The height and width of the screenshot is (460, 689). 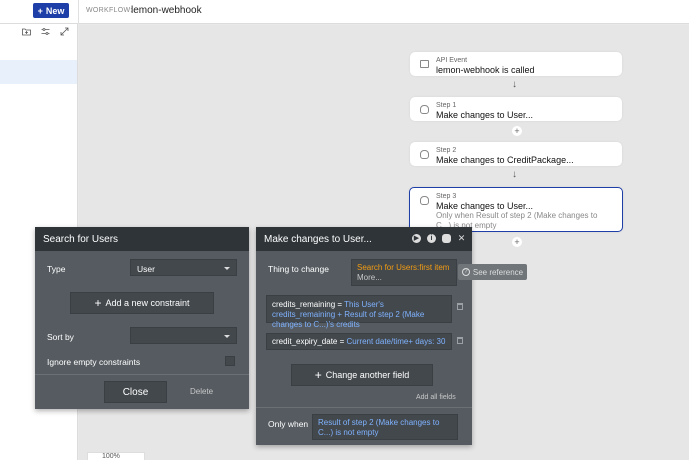 I want to click on type-value: User, so click(x=146, y=269).